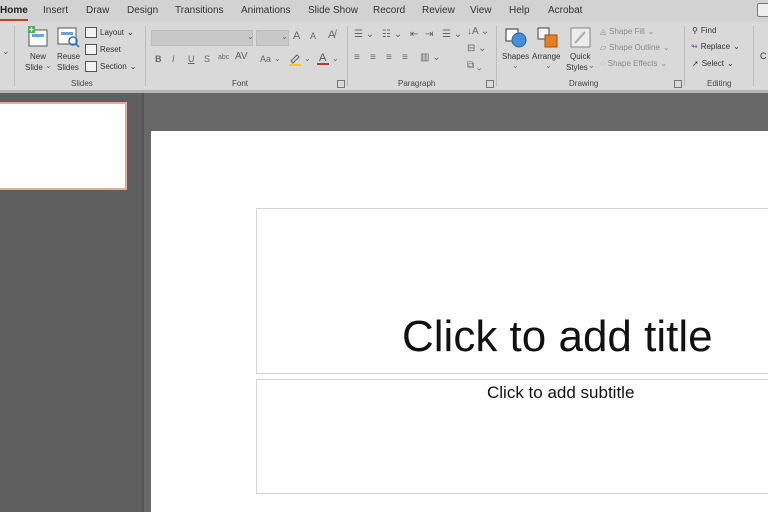  What do you see at coordinates (474, 65) in the screenshot?
I see `smartart-icon: ⧉ ⌄` at bounding box center [474, 65].